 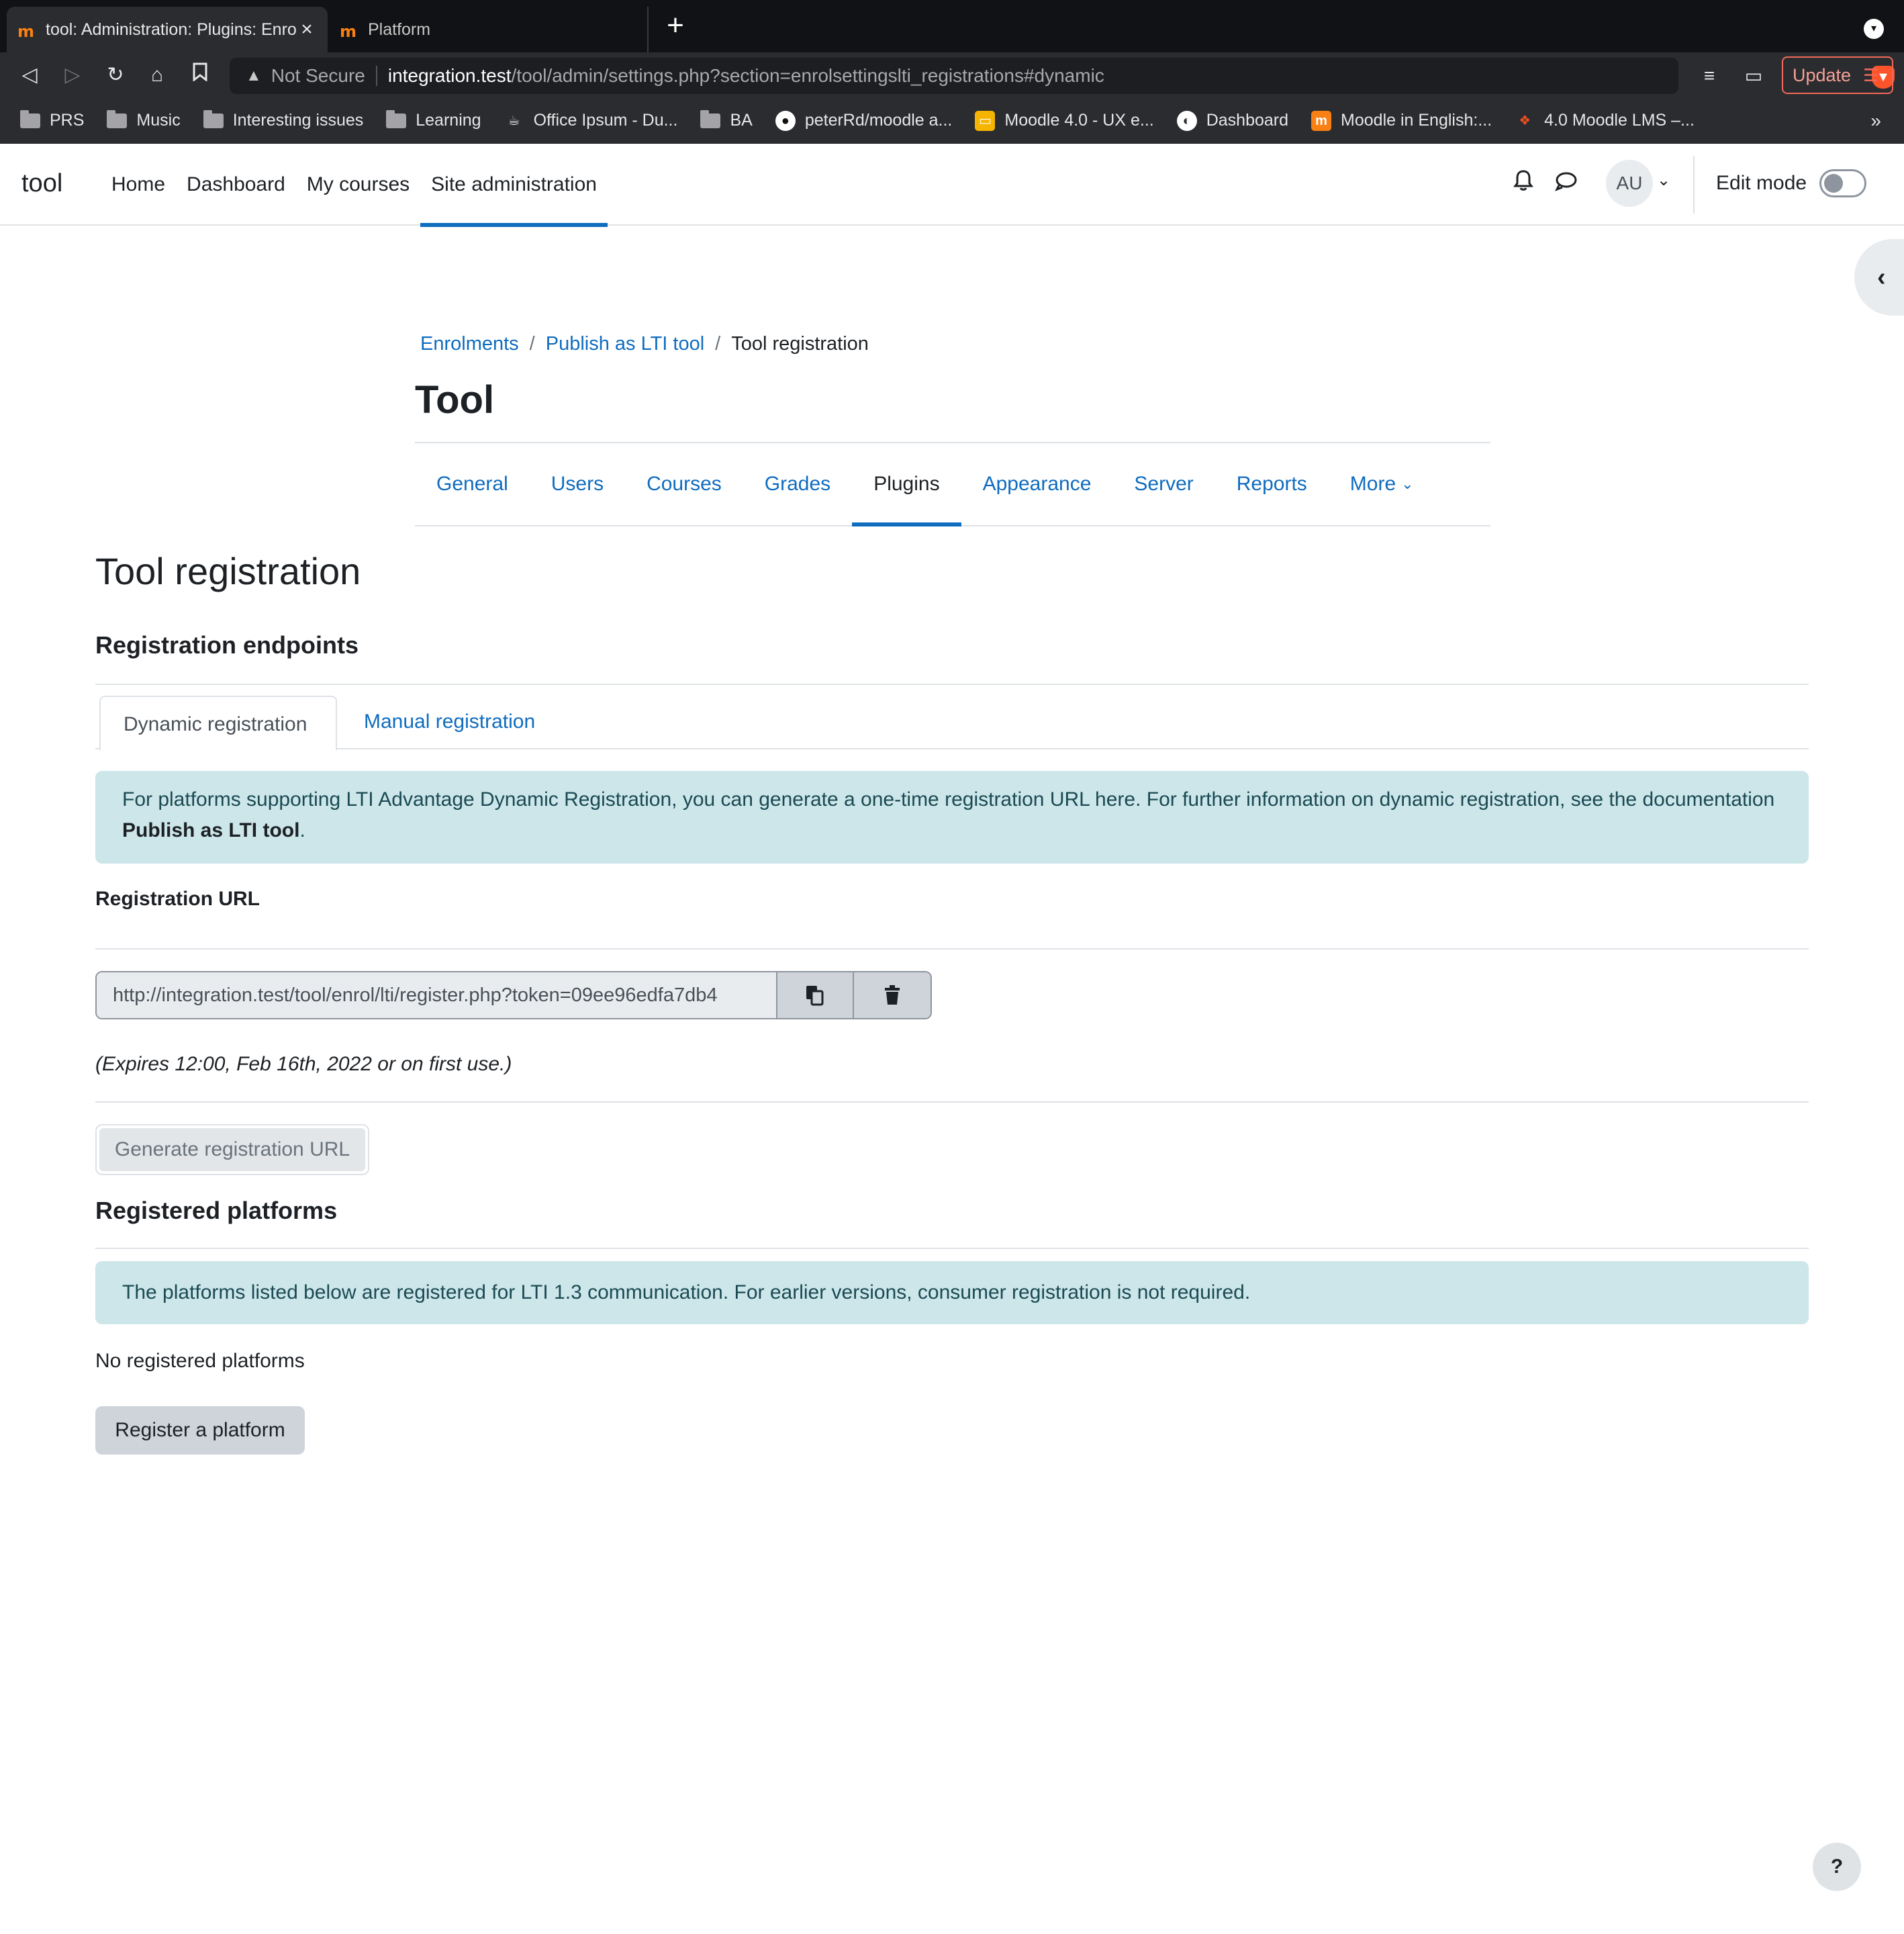 What do you see at coordinates (26, 31) in the screenshot?
I see `moodle-favicon-icon: m` at bounding box center [26, 31].